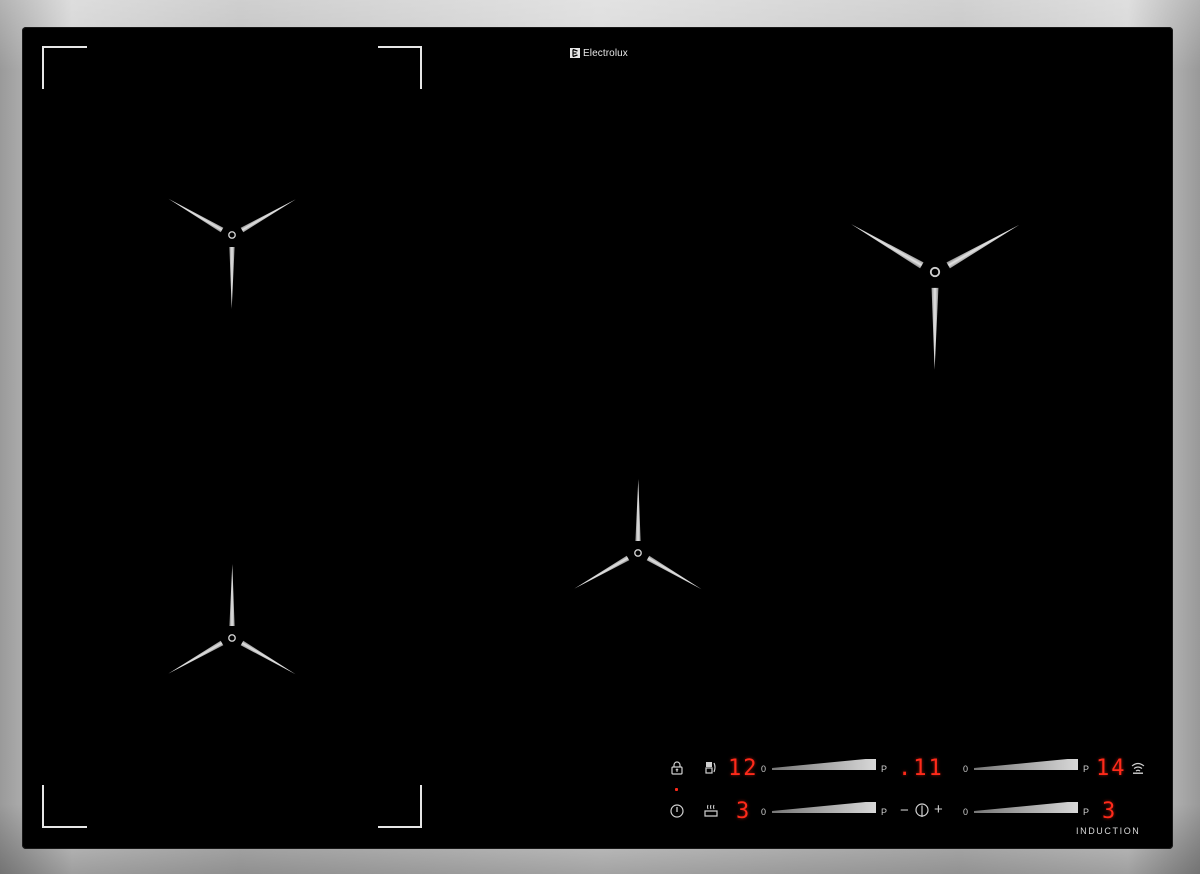 The height and width of the screenshot is (874, 1200). I want to click on slider-left-top-max: P, so click(884, 769).